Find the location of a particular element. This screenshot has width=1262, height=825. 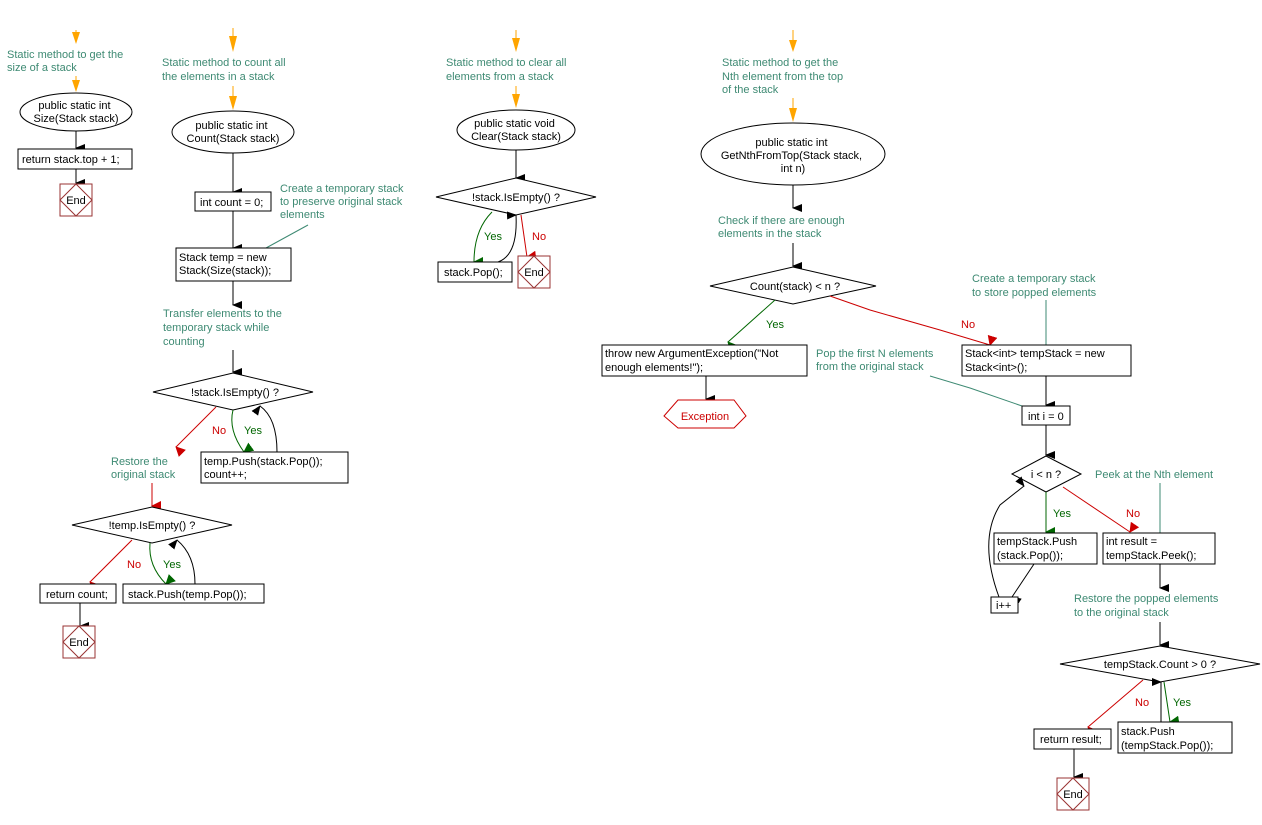

process-create-temp-stack: Stack<int> tempStack = new Stack<int>(); is located at coordinates (1046, 360).